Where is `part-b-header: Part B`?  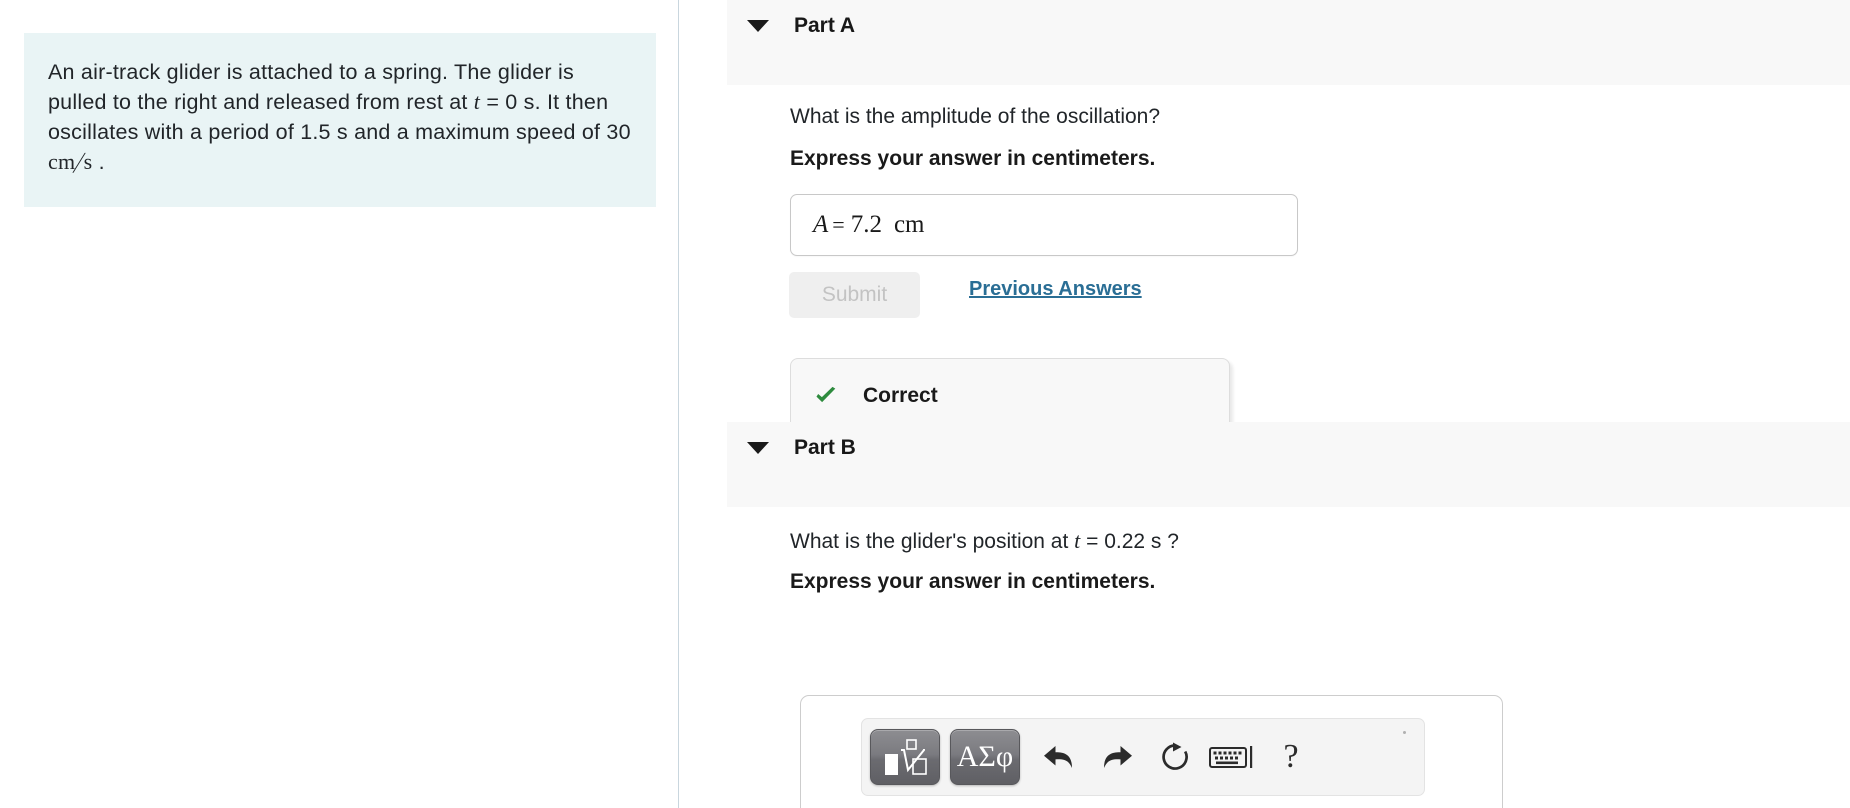
part-b-header: Part B is located at coordinates (1288, 464).